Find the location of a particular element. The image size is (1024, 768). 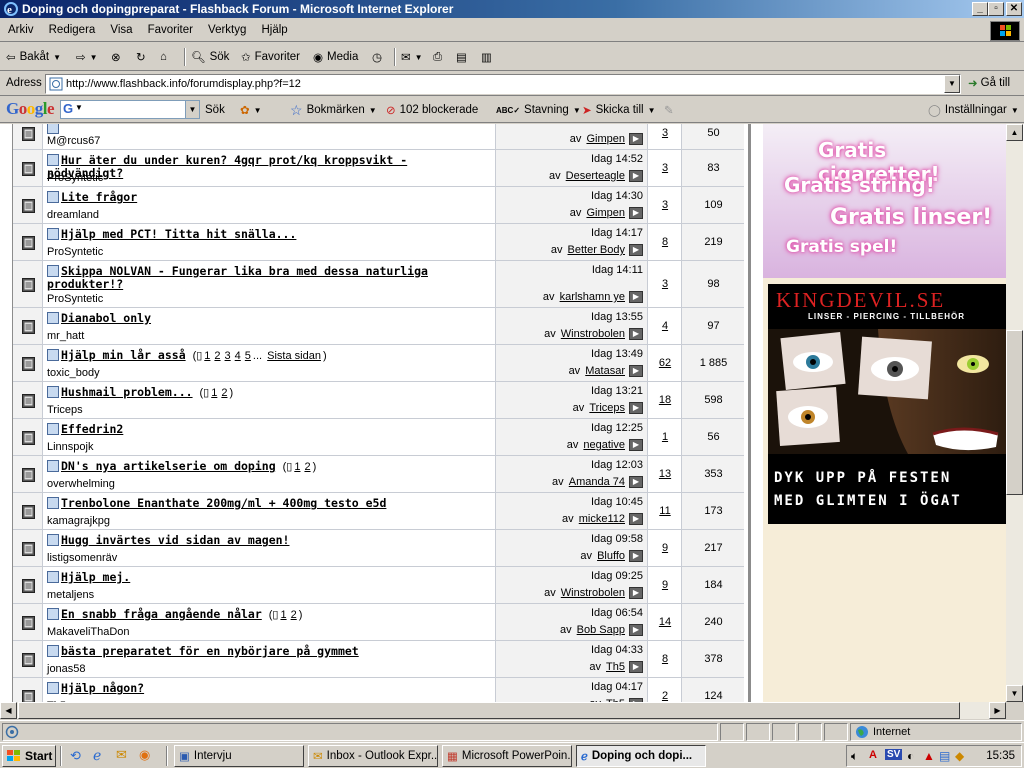

last-poster-link: Bluffo is located at coordinates (611, 556).